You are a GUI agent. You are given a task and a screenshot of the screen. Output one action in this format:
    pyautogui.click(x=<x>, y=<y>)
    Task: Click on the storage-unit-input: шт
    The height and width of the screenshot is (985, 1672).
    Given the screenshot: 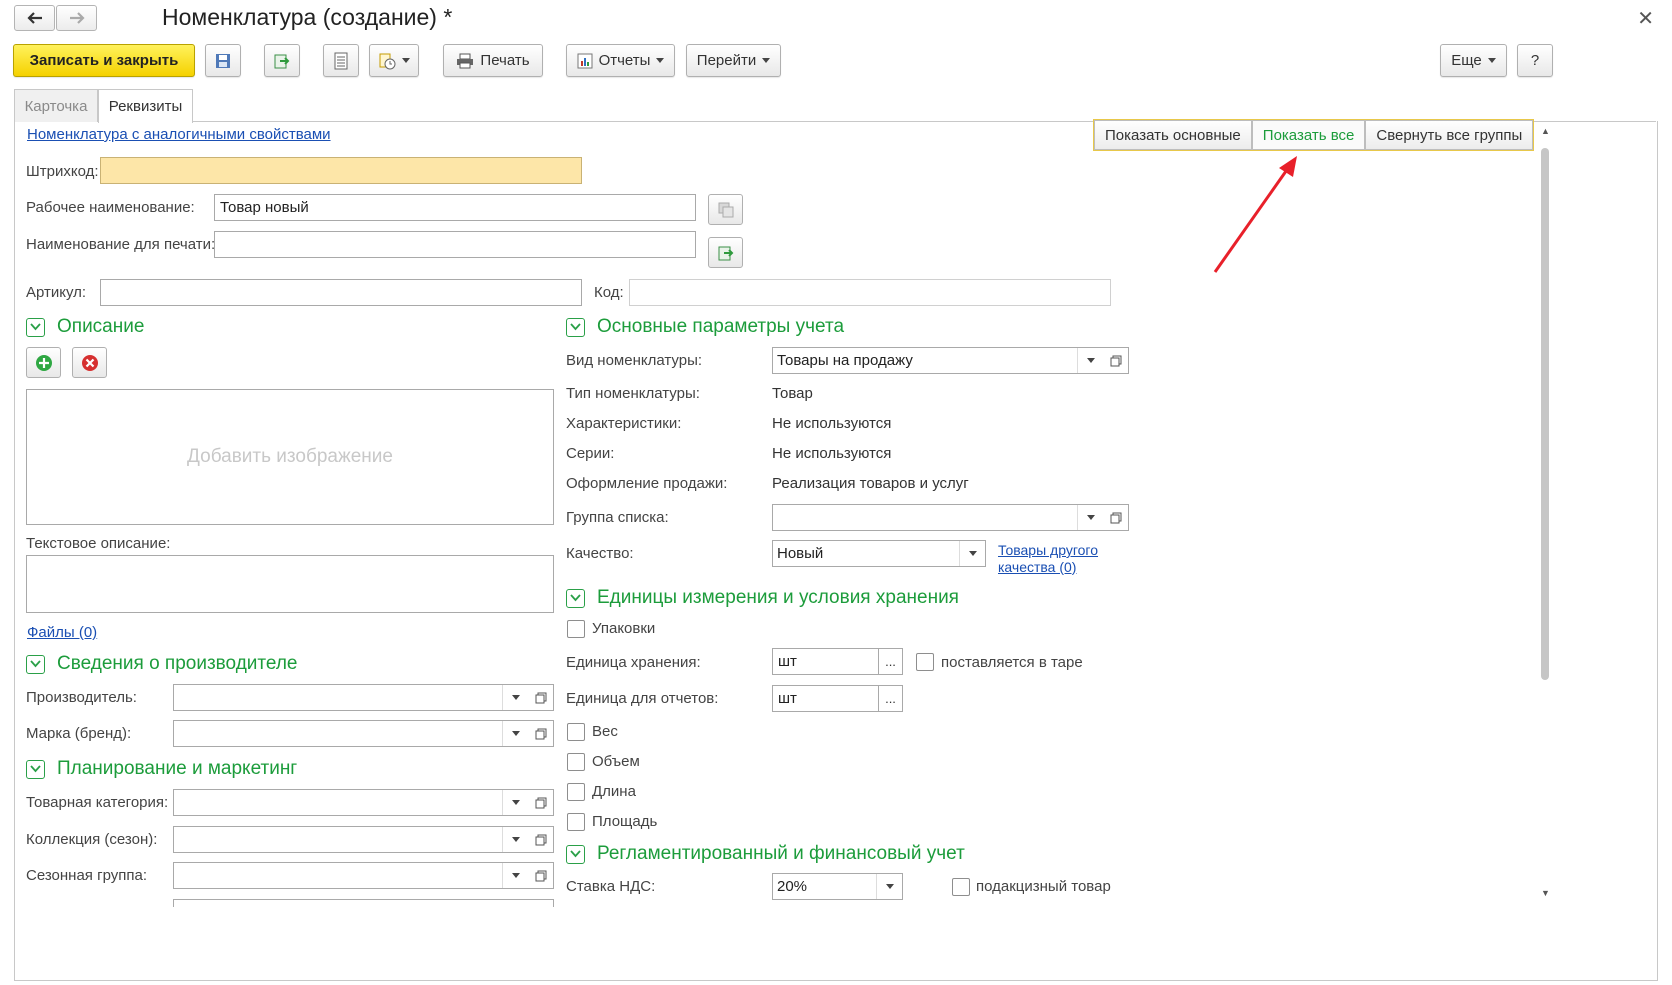 What is the action you would take?
    pyautogui.click(x=825, y=661)
    